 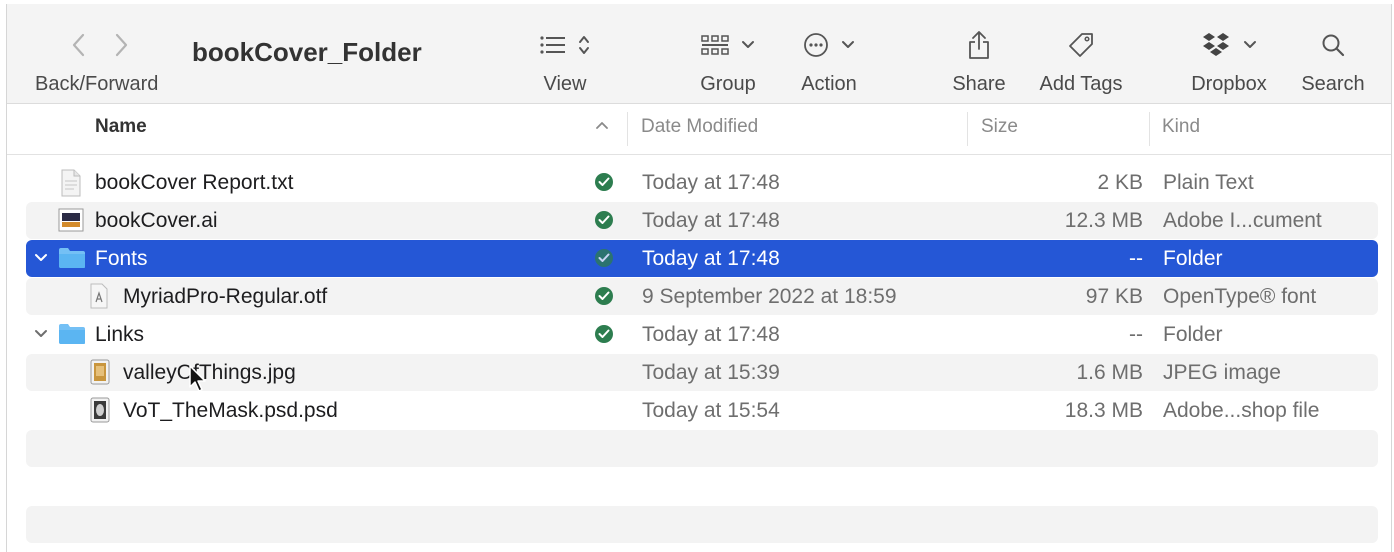 I want to click on add-tags-label: Add Tags, so click(x=1081, y=84).